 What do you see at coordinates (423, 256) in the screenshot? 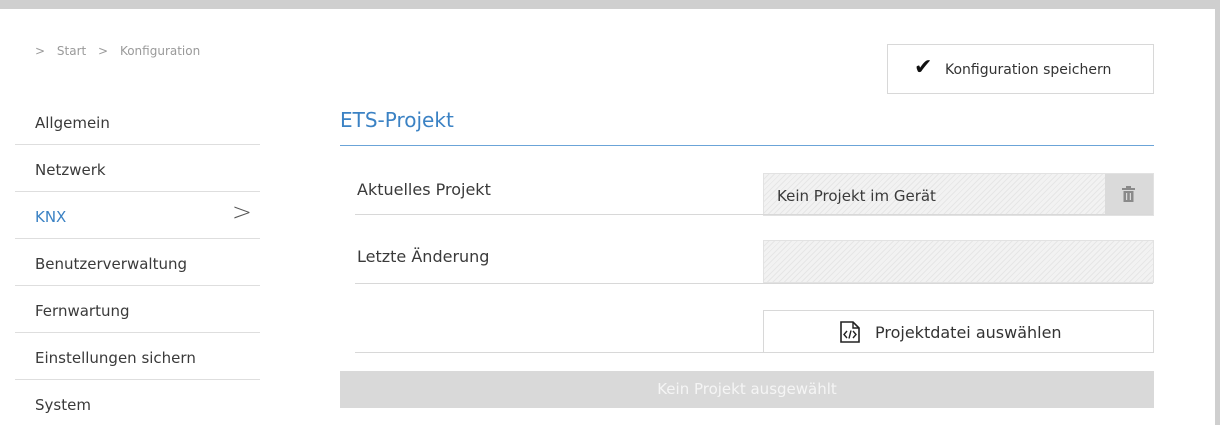
I see `last-change-label: Letzte Änderung` at bounding box center [423, 256].